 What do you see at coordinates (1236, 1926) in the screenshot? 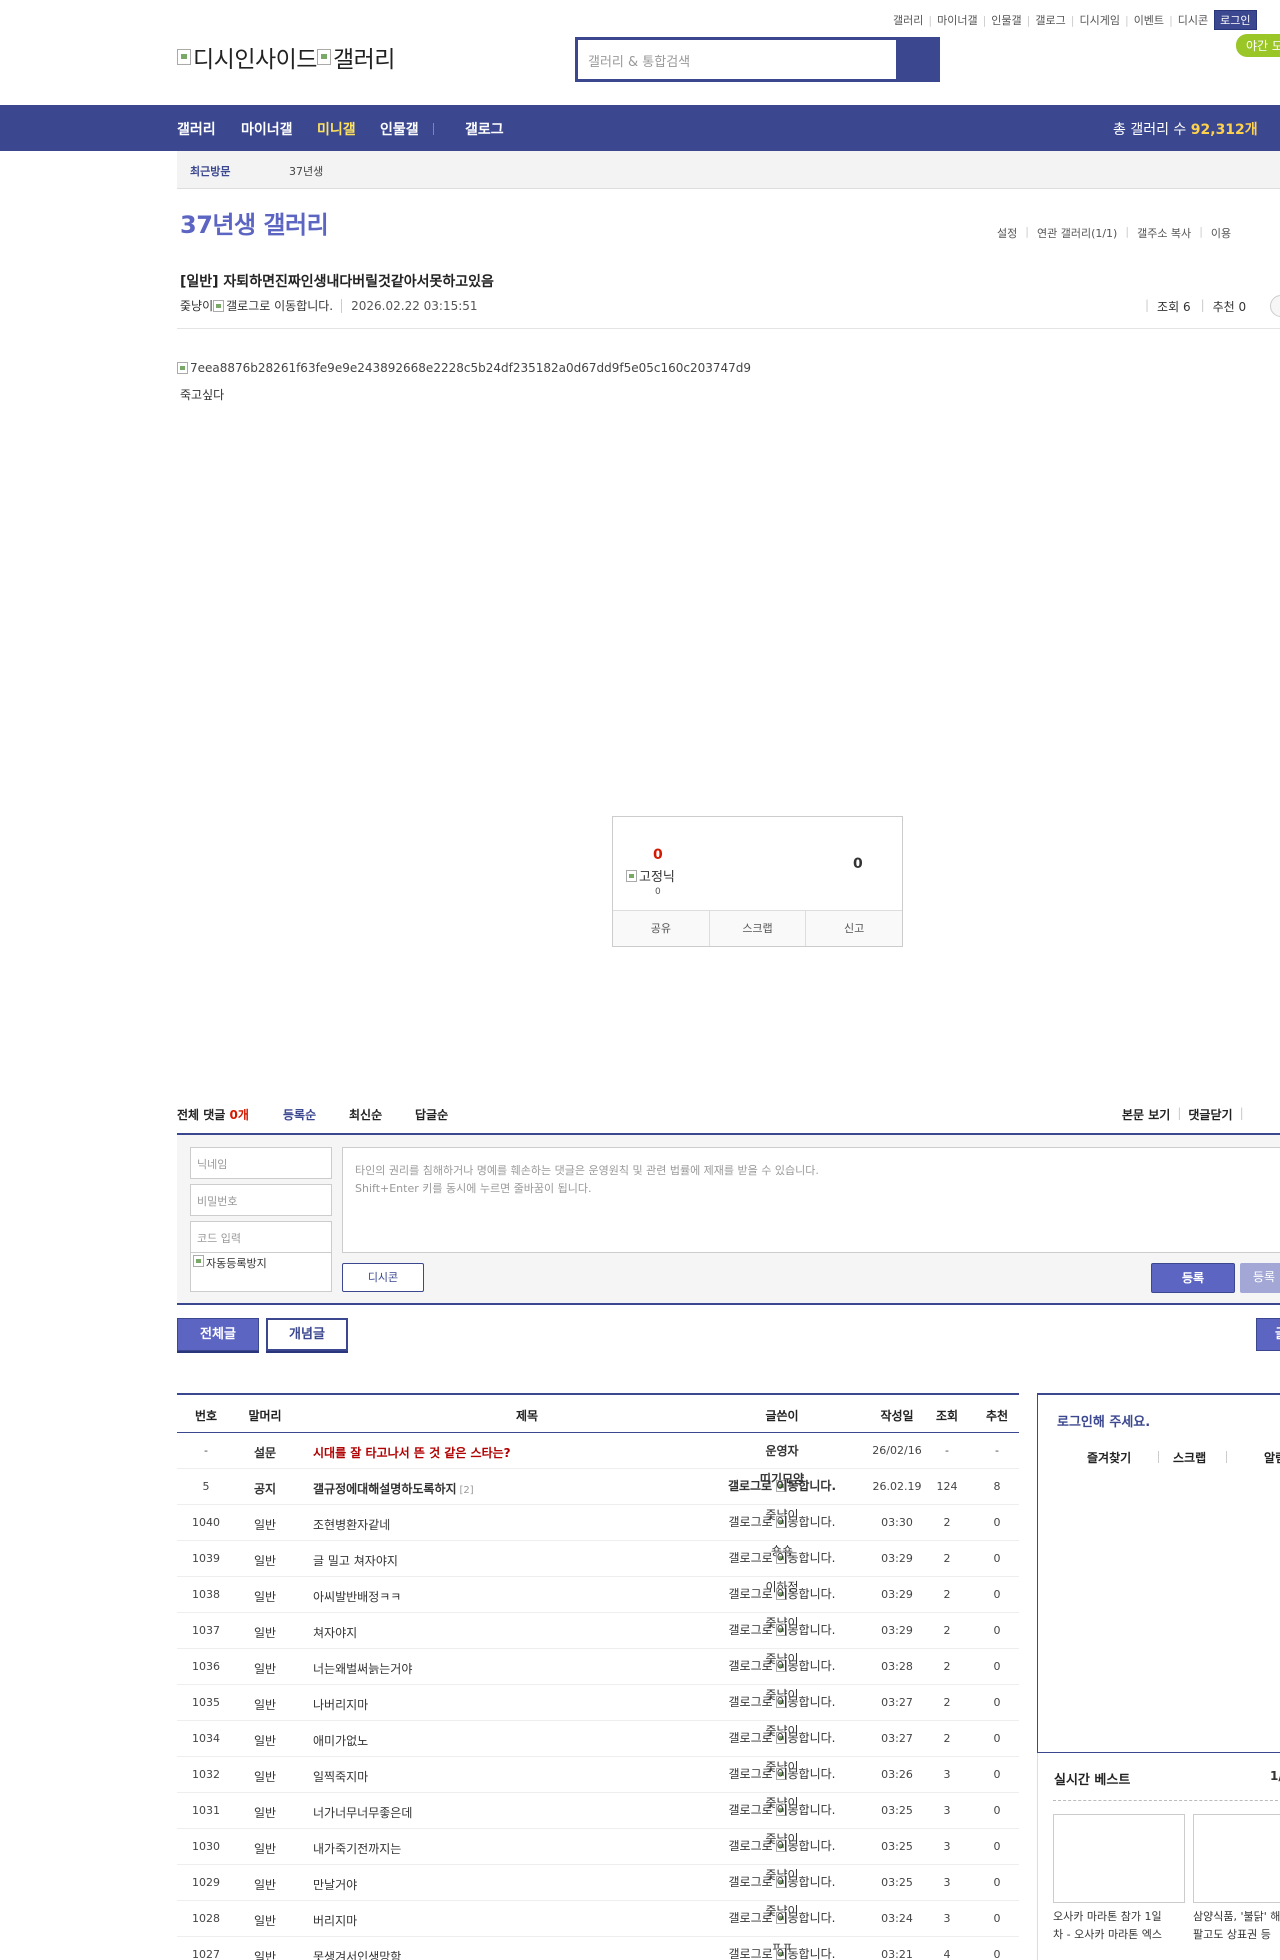
I see `best-caption: 삼양식품, '불닭' 해 팔고도 상표권 등` at bounding box center [1236, 1926].